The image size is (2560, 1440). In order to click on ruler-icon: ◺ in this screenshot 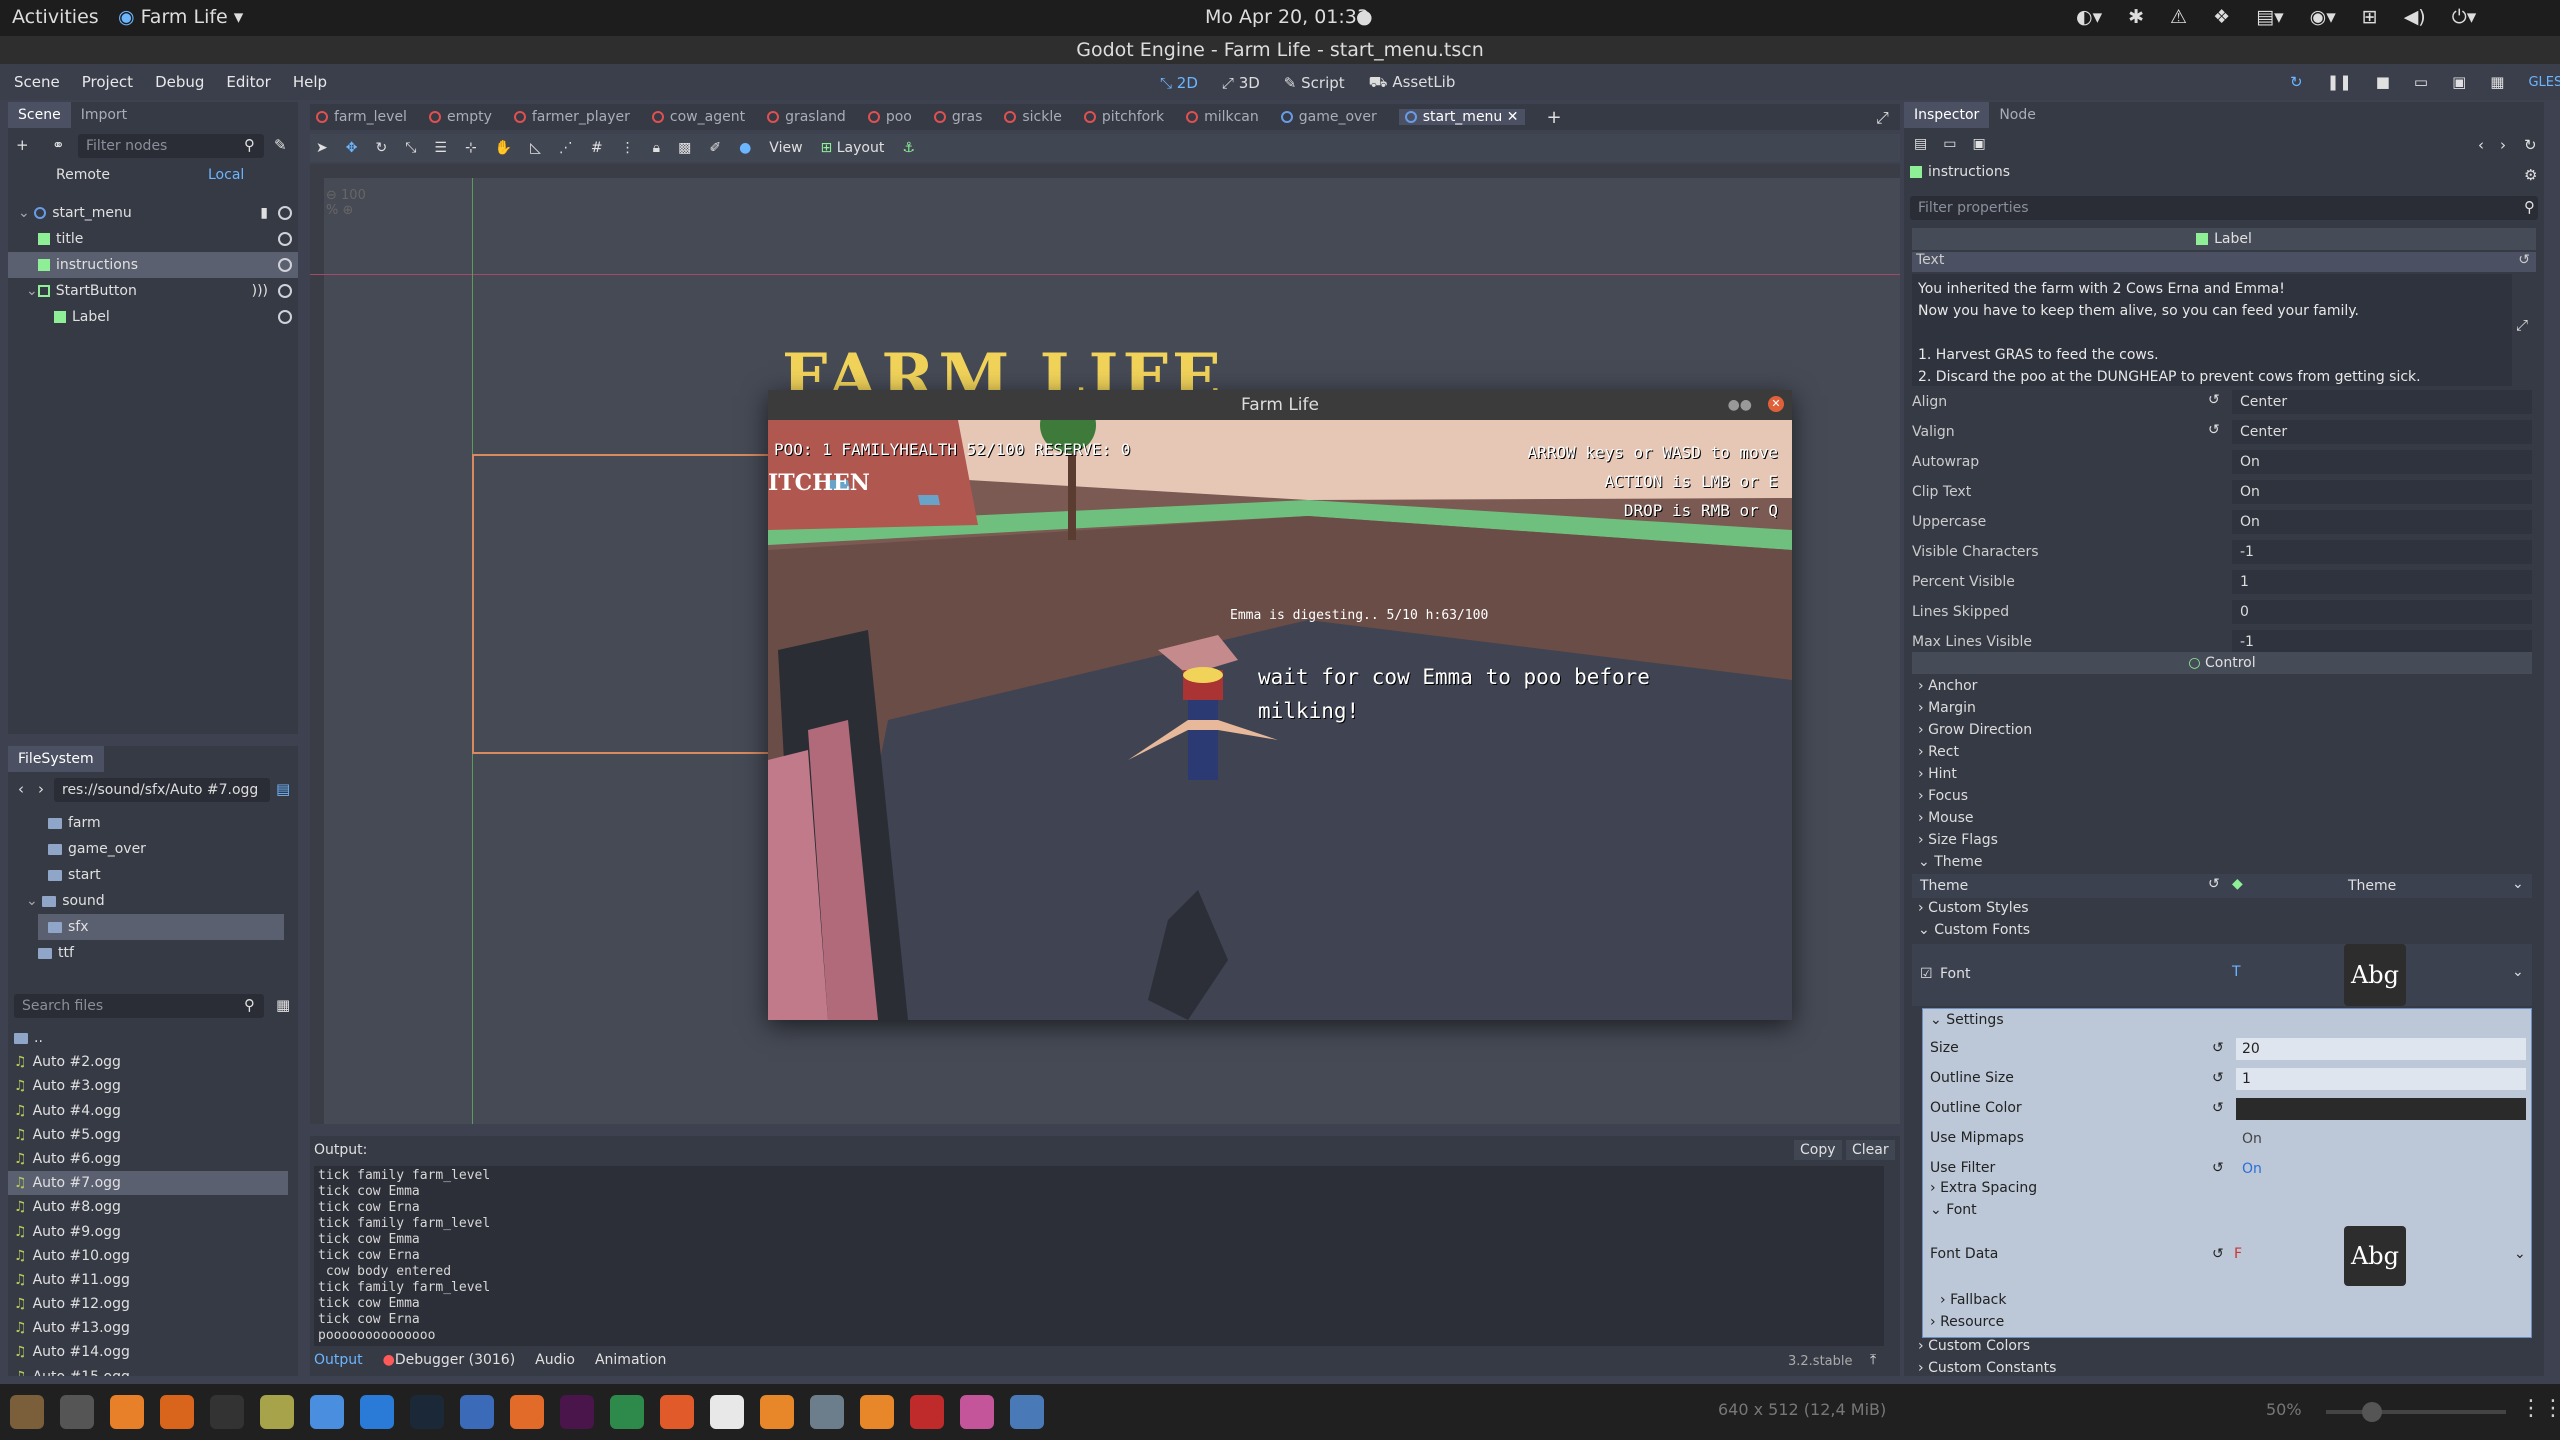, I will do `click(535, 148)`.